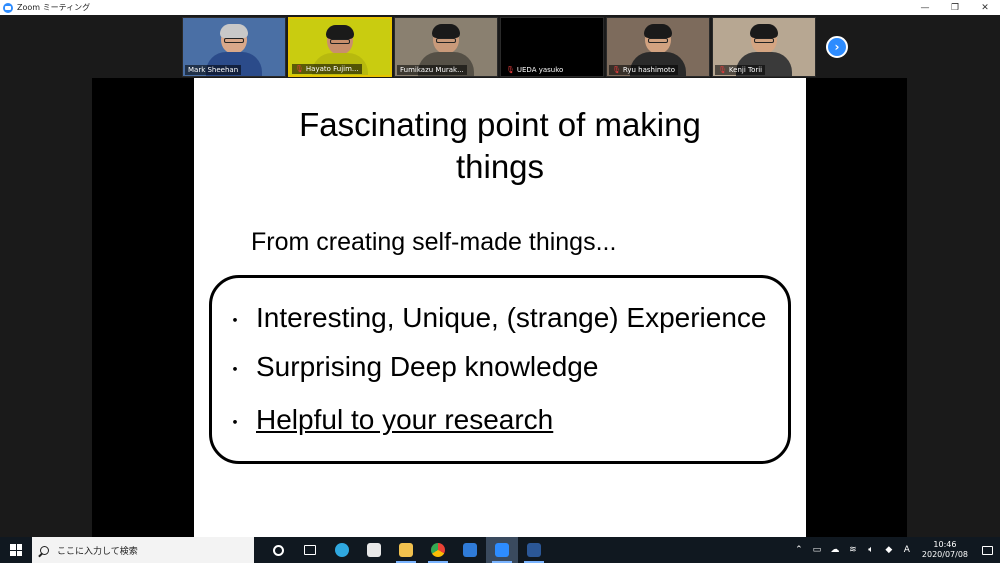 This screenshot has width=1000, height=563. I want to click on wifi-icon: ≋, so click(853, 550).